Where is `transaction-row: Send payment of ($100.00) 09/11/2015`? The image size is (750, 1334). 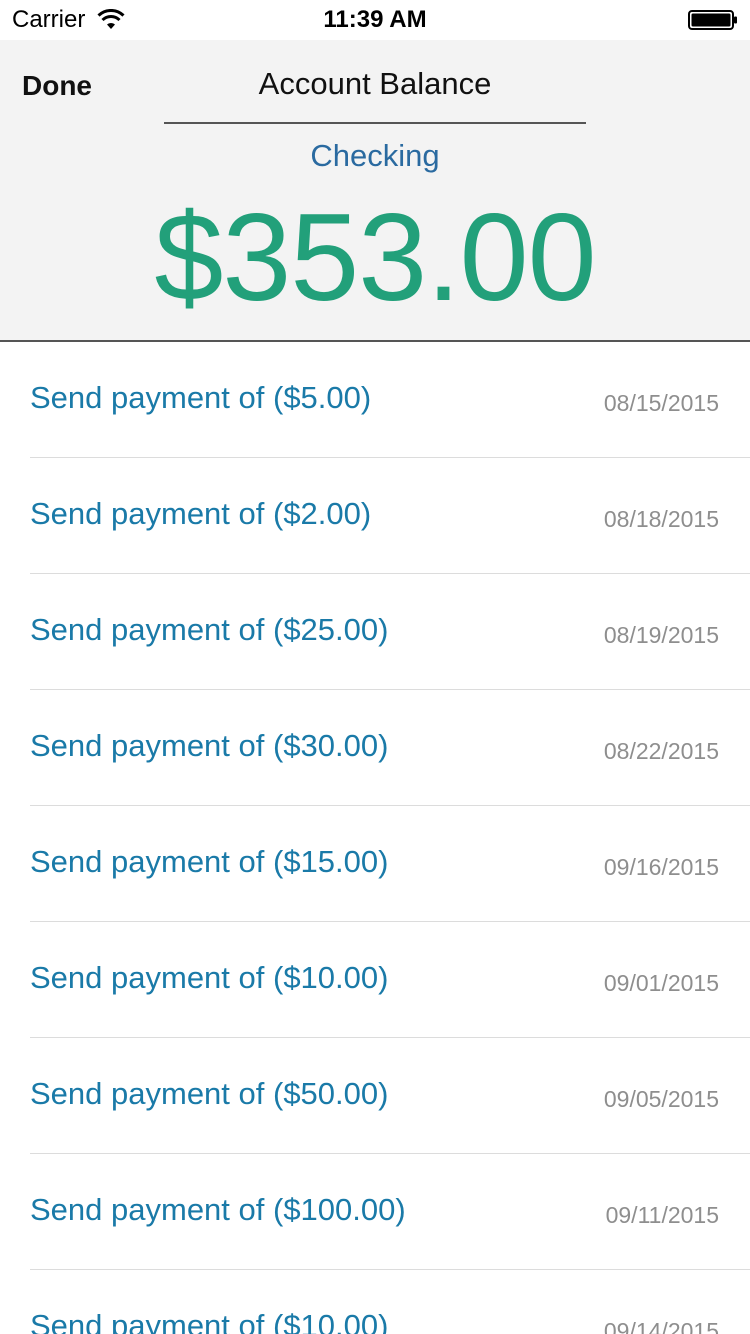
transaction-row: Send payment of ($100.00) 09/11/2015 is located at coordinates (390, 1212).